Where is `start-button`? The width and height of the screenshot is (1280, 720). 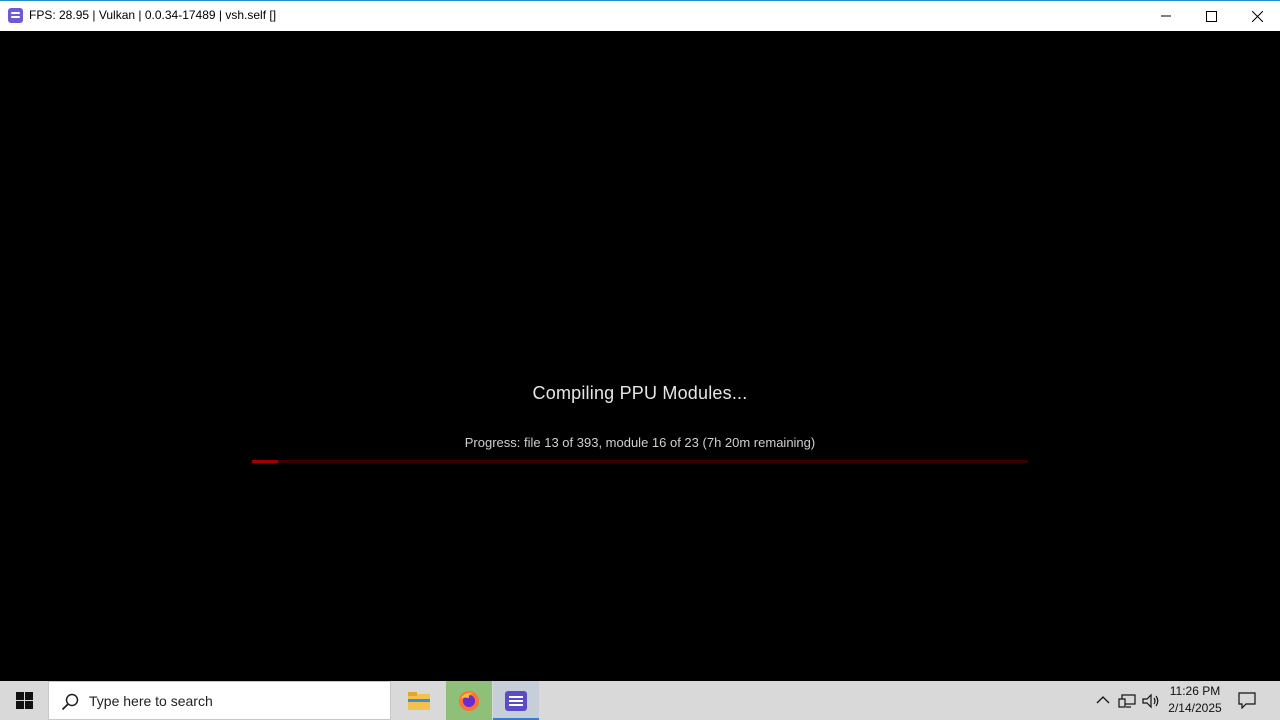 start-button is located at coordinates (24, 700).